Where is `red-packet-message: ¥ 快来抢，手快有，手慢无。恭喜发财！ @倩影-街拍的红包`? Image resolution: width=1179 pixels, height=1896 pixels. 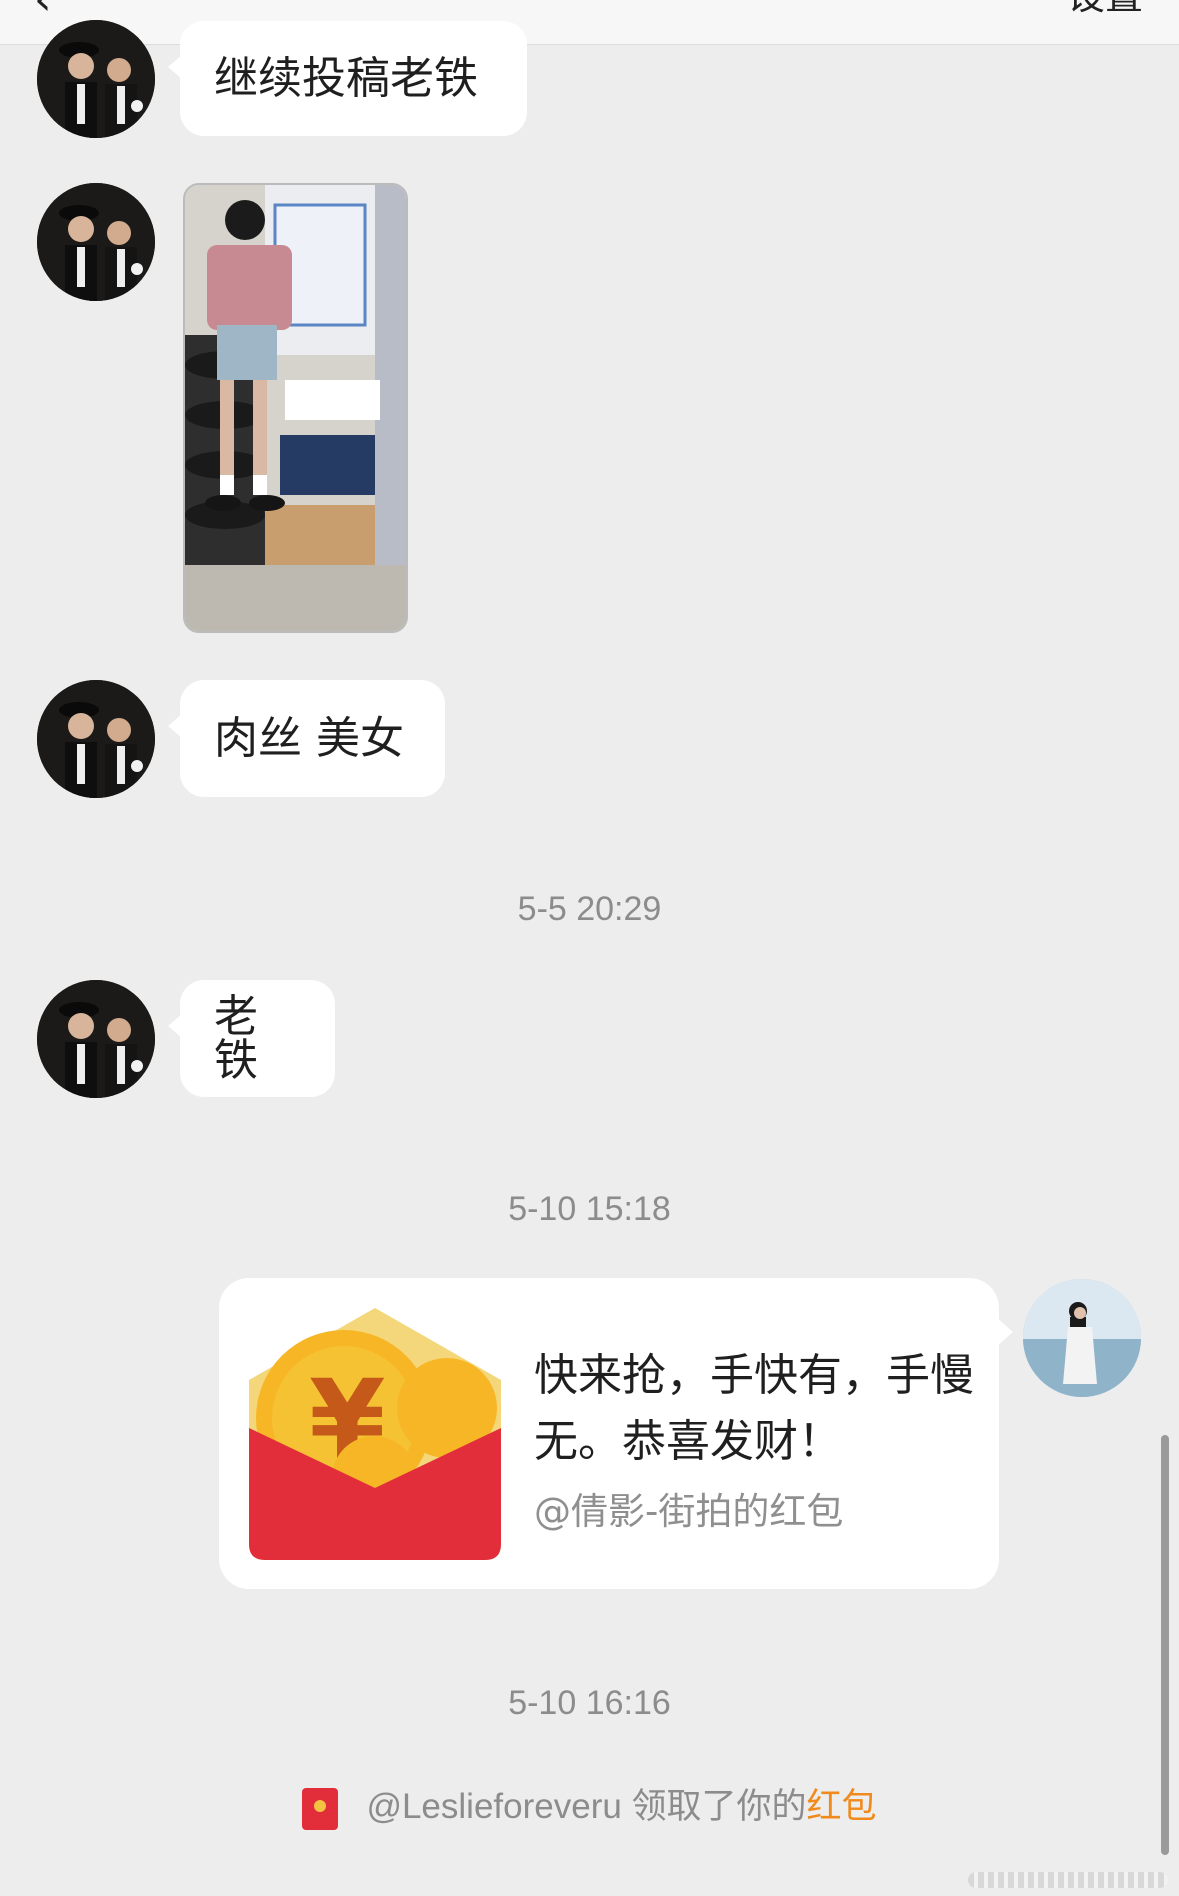 red-packet-message: ¥ 快来抢，手快有，手慢无。恭喜发财！ @倩影-街拍的红包 is located at coordinates (616, 1433).